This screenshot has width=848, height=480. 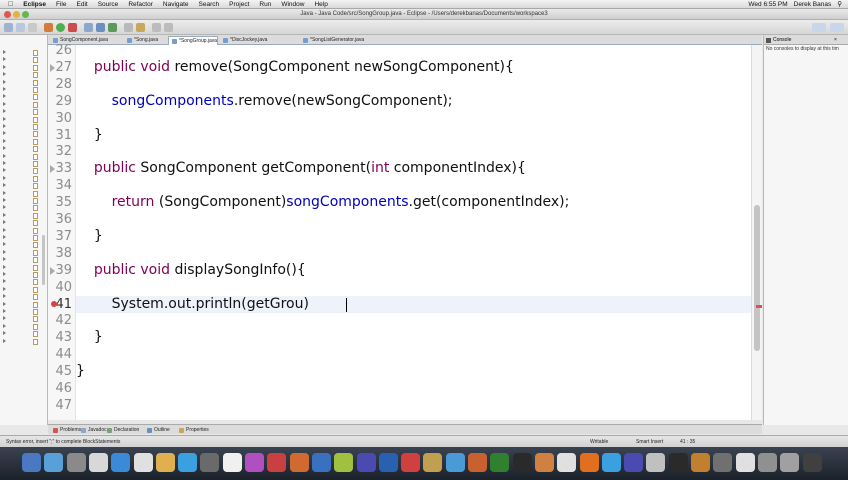 I want to click on dashboard-icon, so click(x=54, y=462).